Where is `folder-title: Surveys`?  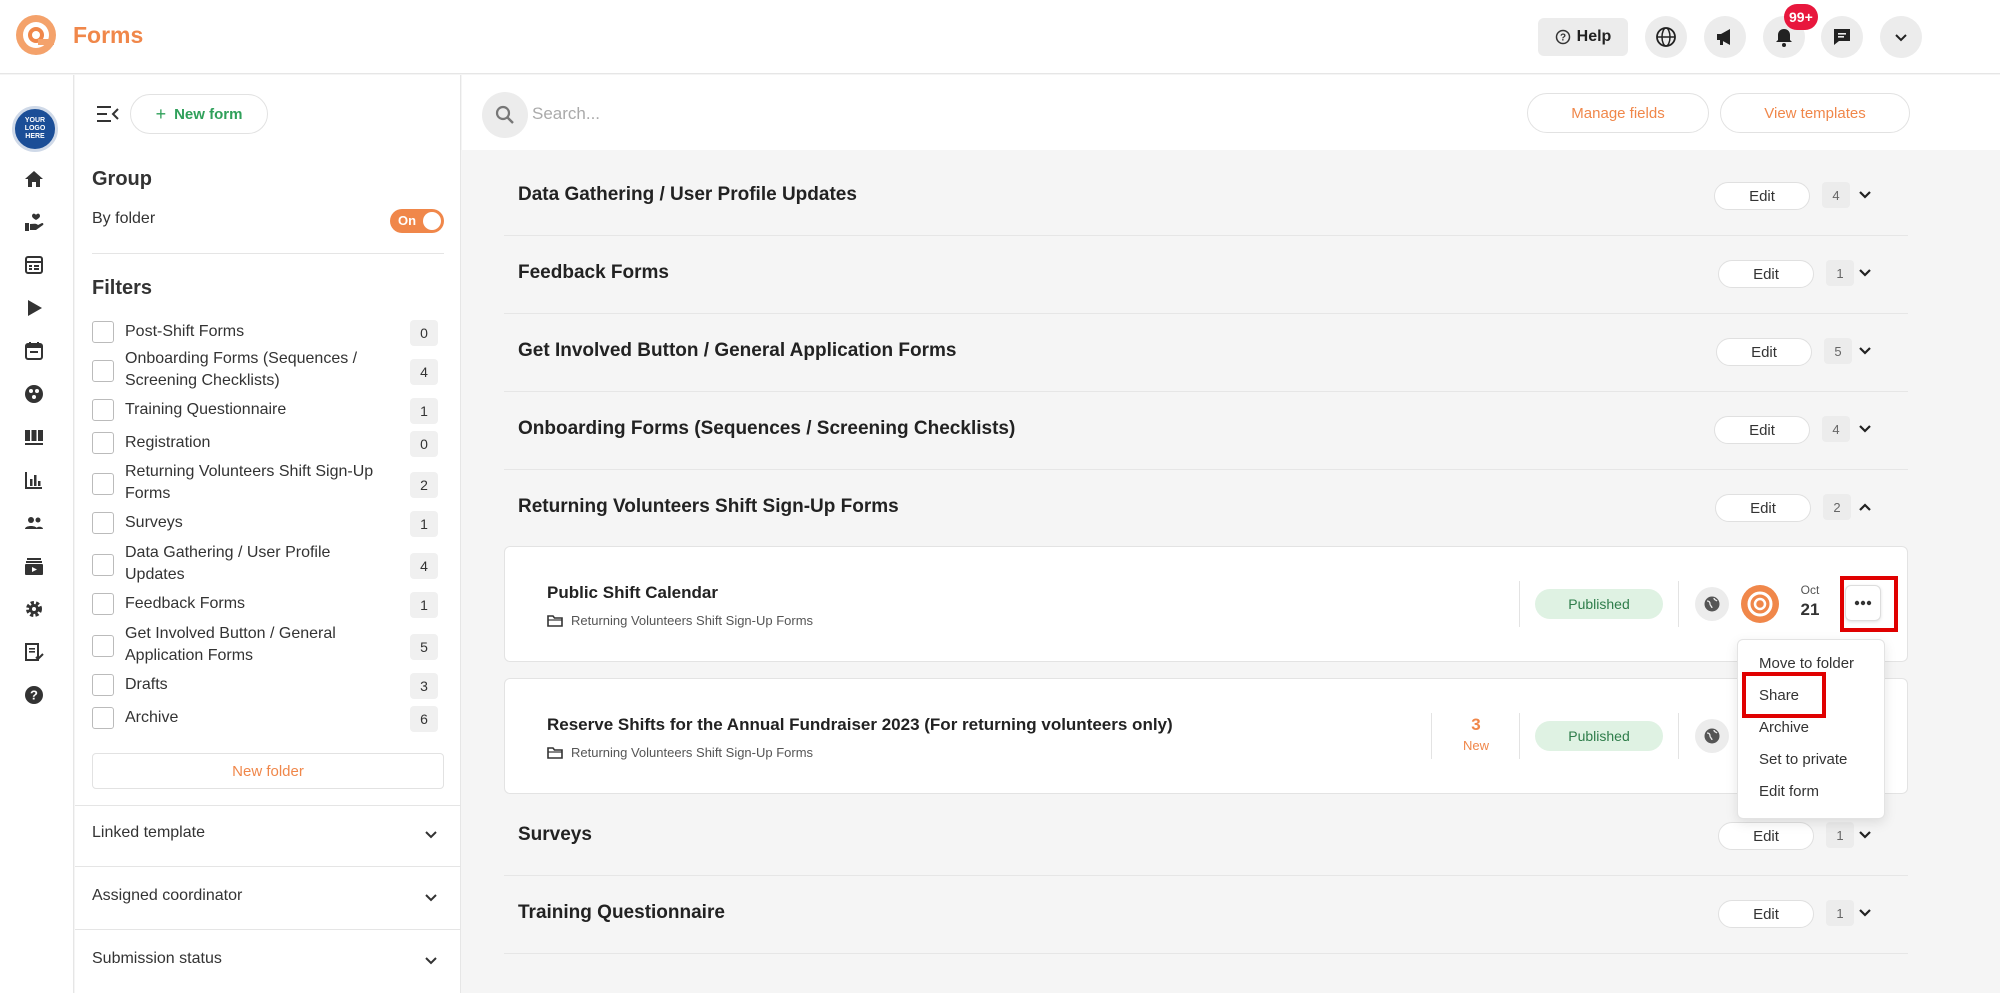 folder-title: Surveys is located at coordinates (555, 834).